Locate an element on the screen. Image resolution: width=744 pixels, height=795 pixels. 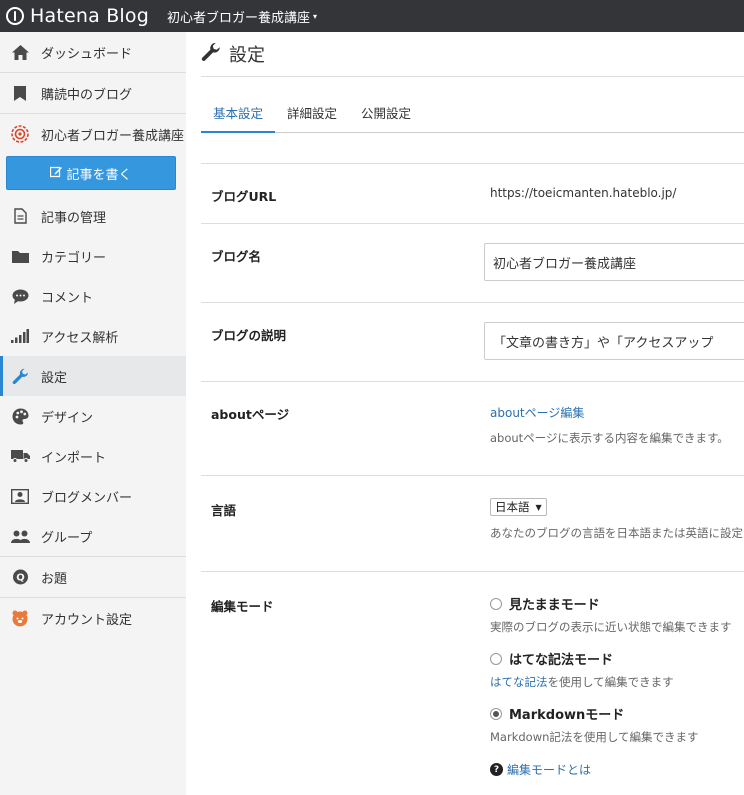
sidebar-item-import: インポート is located at coordinates (93, 456).